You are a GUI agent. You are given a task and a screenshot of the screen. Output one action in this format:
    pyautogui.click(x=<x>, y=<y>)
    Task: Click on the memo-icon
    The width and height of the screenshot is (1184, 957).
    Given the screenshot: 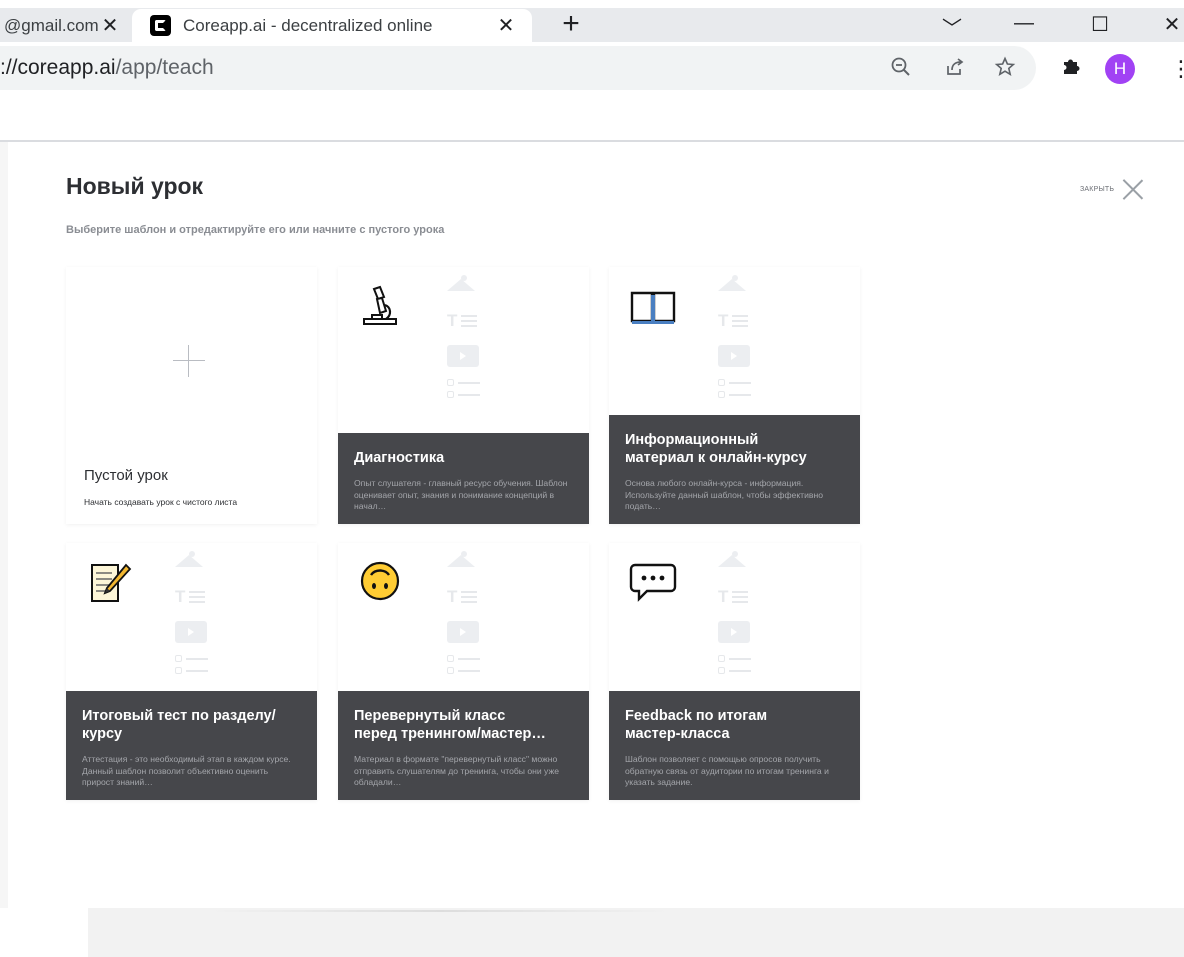 What is the action you would take?
    pyautogui.click(x=109, y=581)
    